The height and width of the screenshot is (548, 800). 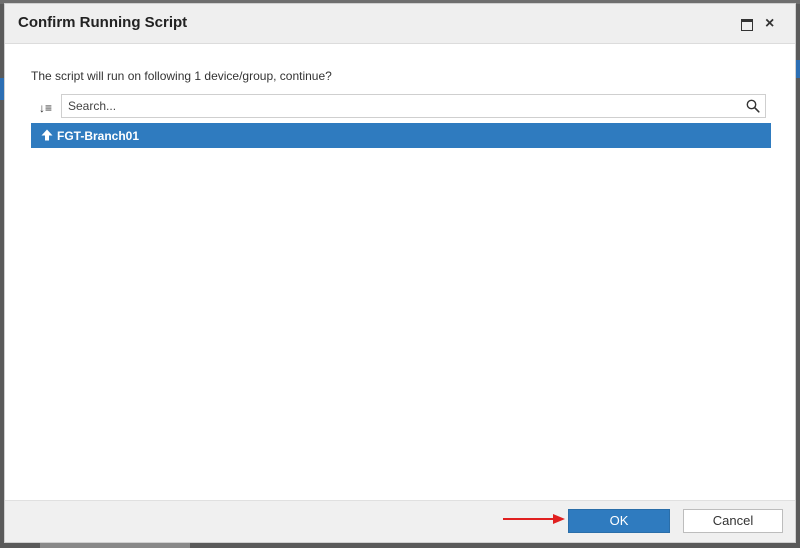 What do you see at coordinates (798, 69) in the screenshot?
I see `backdrop-right-accent` at bounding box center [798, 69].